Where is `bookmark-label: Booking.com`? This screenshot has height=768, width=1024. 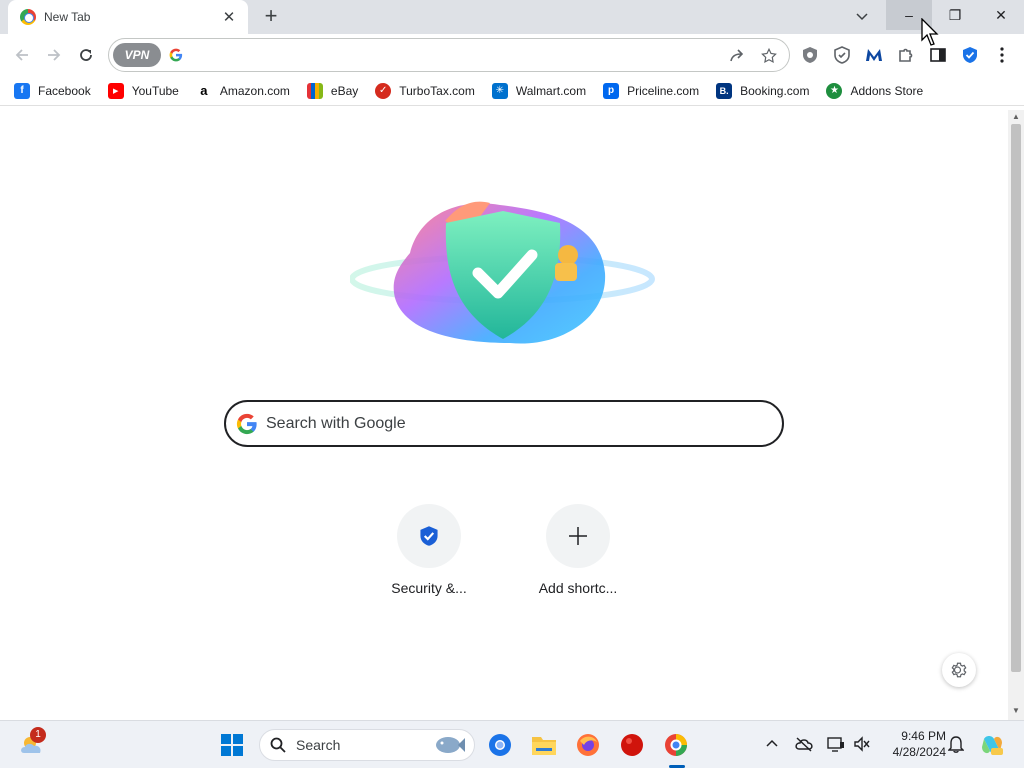 bookmark-label: Booking.com is located at coordinates (775, 90).